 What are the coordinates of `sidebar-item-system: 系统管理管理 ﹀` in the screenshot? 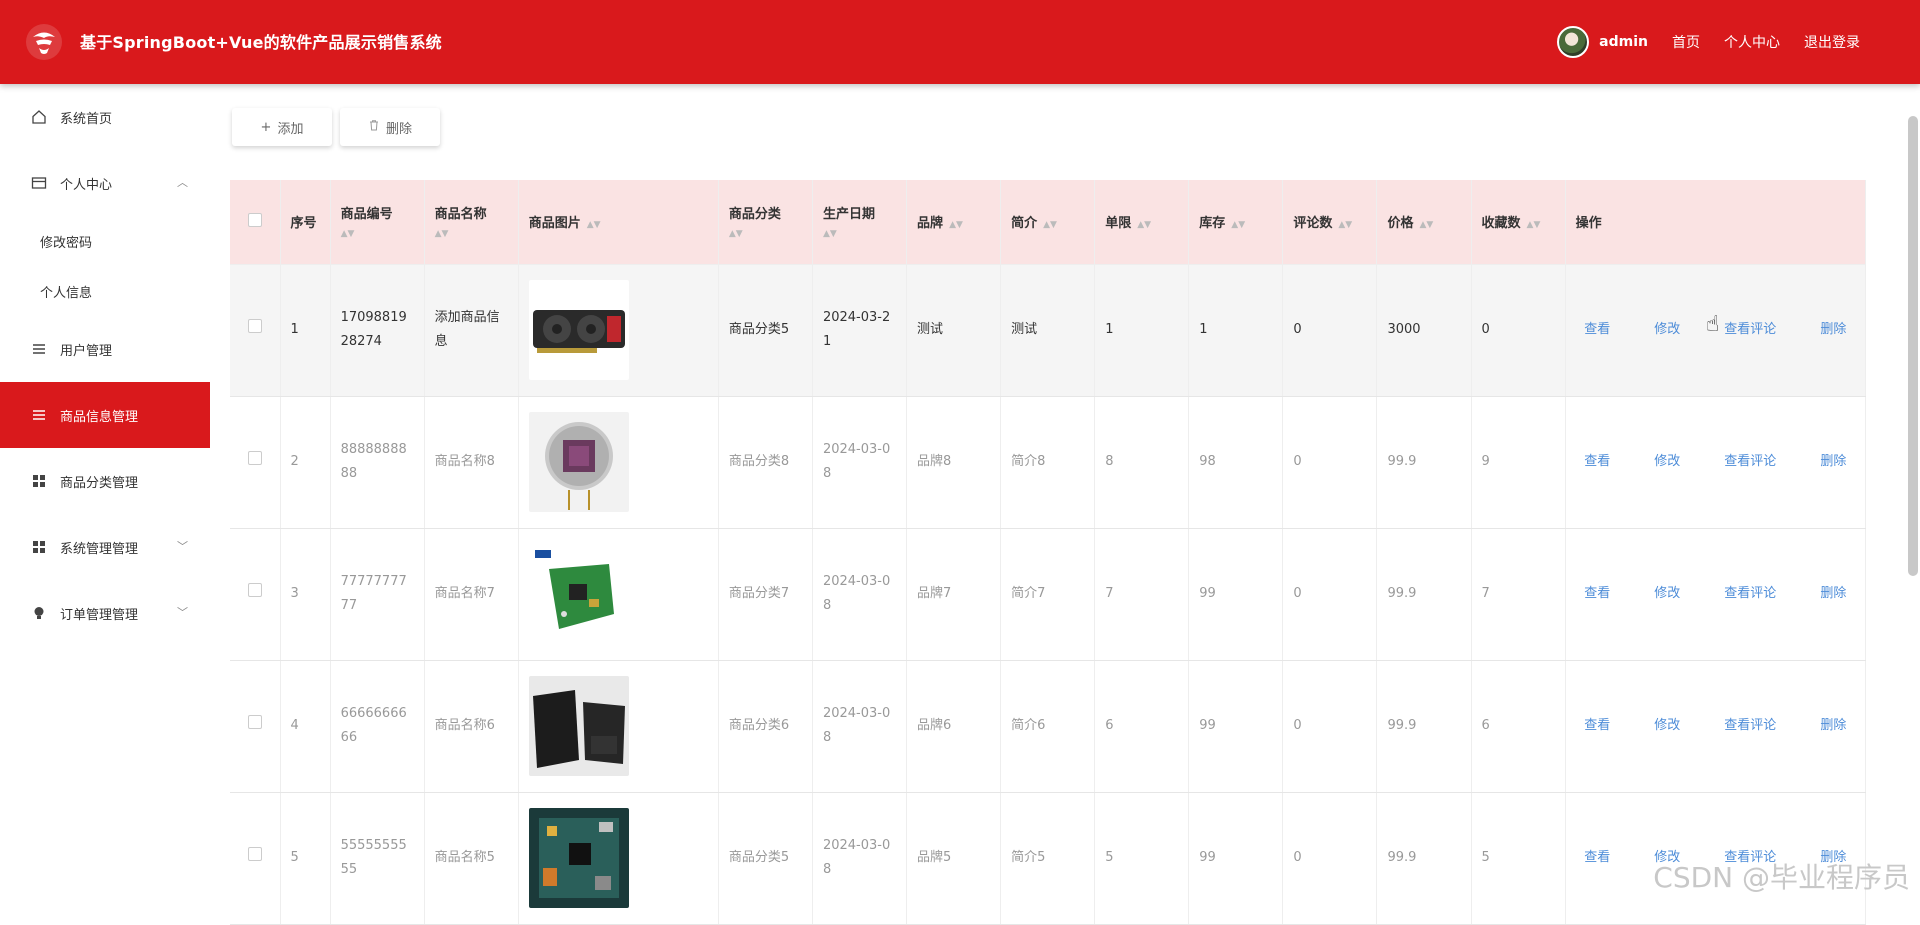 It's located at (105, 547).